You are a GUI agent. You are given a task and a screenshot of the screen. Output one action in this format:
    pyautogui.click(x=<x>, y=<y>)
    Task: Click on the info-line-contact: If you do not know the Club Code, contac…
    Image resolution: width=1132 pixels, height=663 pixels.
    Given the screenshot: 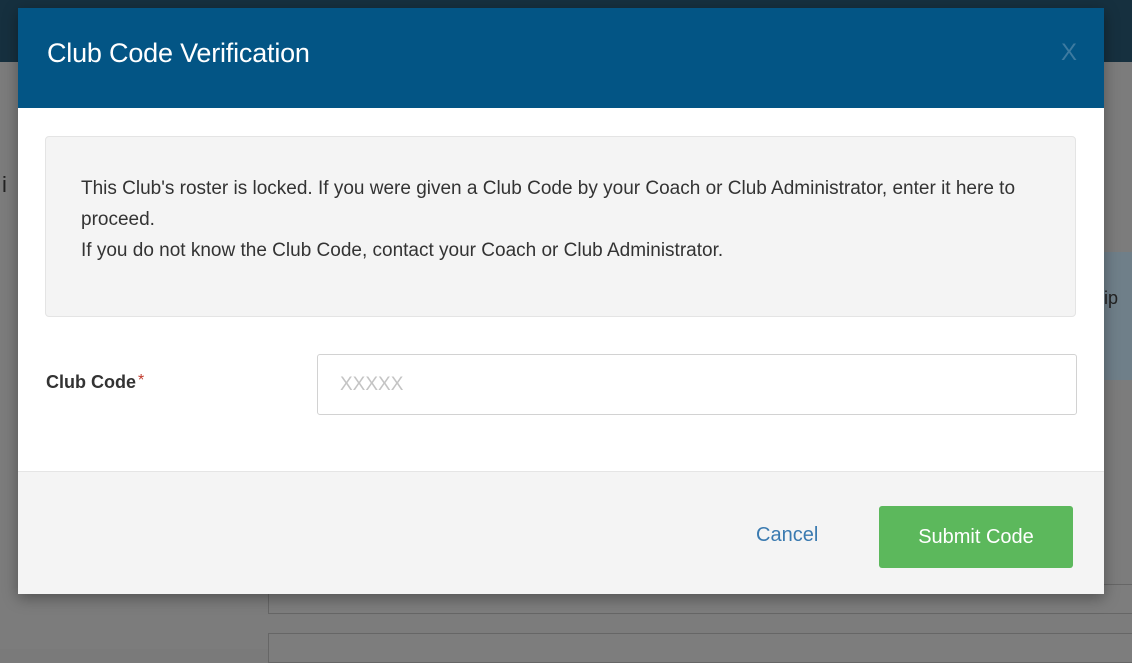 What is the action you would take?
    pyautogui.click(x=402, y=250)
    